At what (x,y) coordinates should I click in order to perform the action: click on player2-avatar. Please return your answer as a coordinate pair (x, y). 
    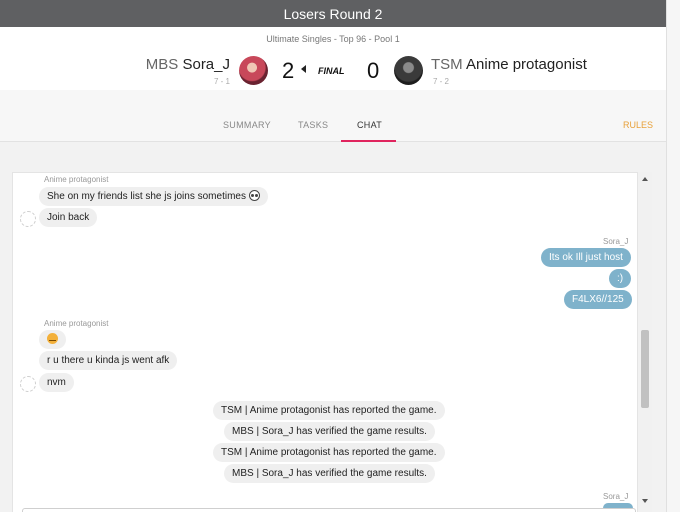
    Looking at the image, I should click on (408, 70).